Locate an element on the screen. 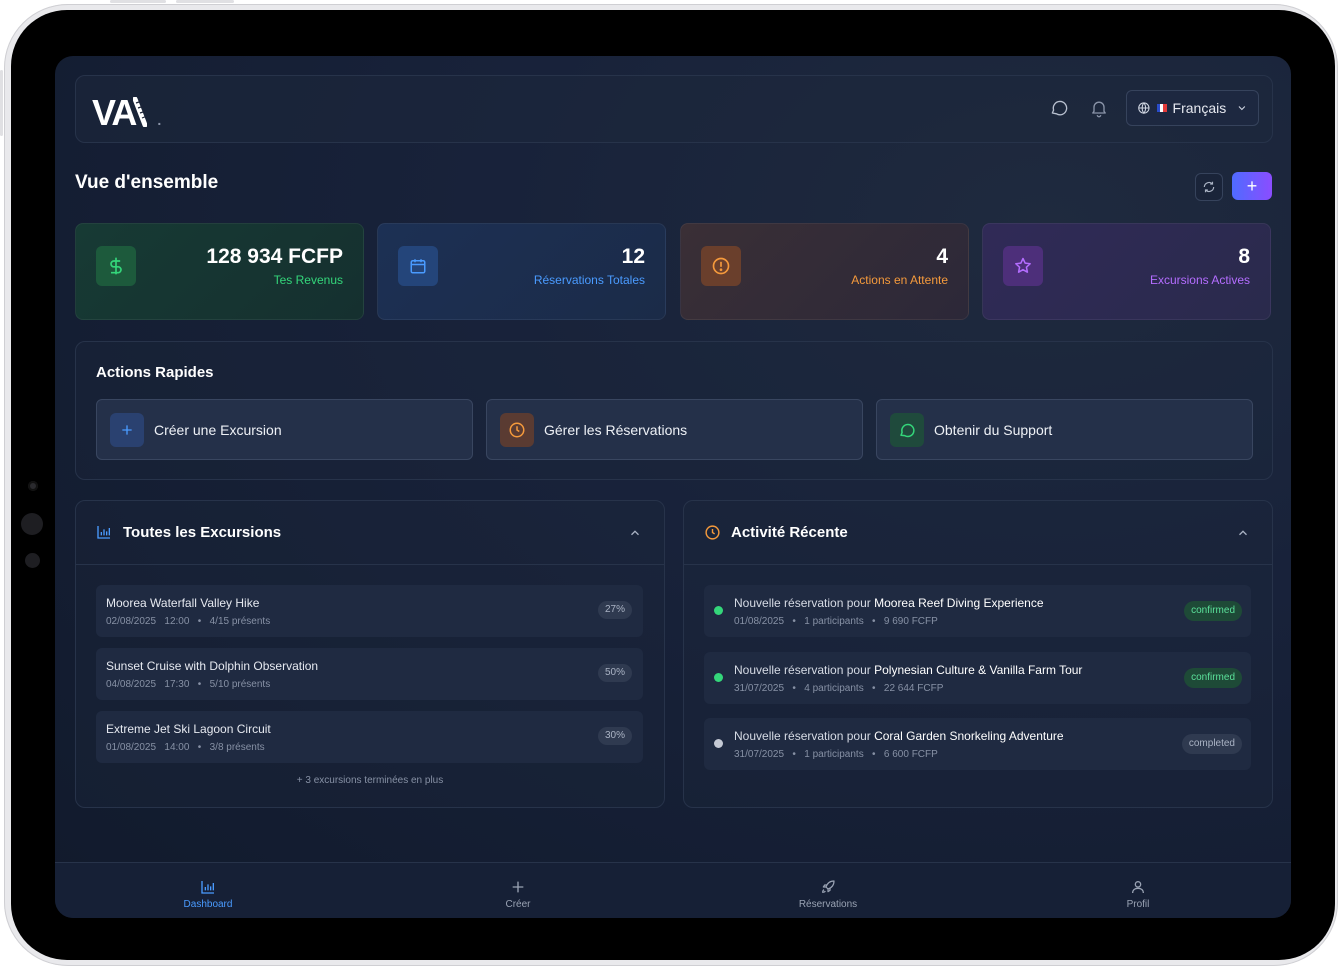  nav-label: Dashboard is located at coordinates (208, 904).